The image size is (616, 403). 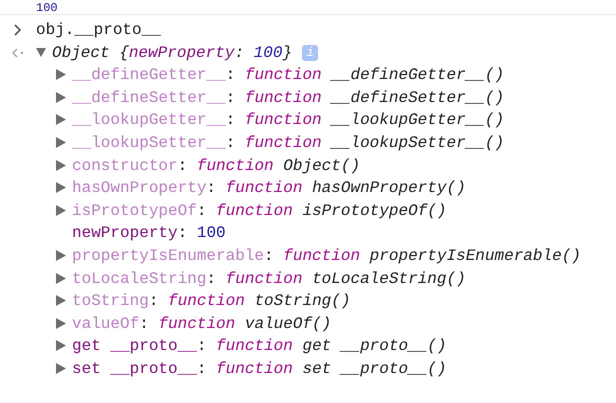 What do you see at coordinates (149, 97) in the screenshot?
I see `property-name: __defineSetter__` at bounding box center [149, 97].